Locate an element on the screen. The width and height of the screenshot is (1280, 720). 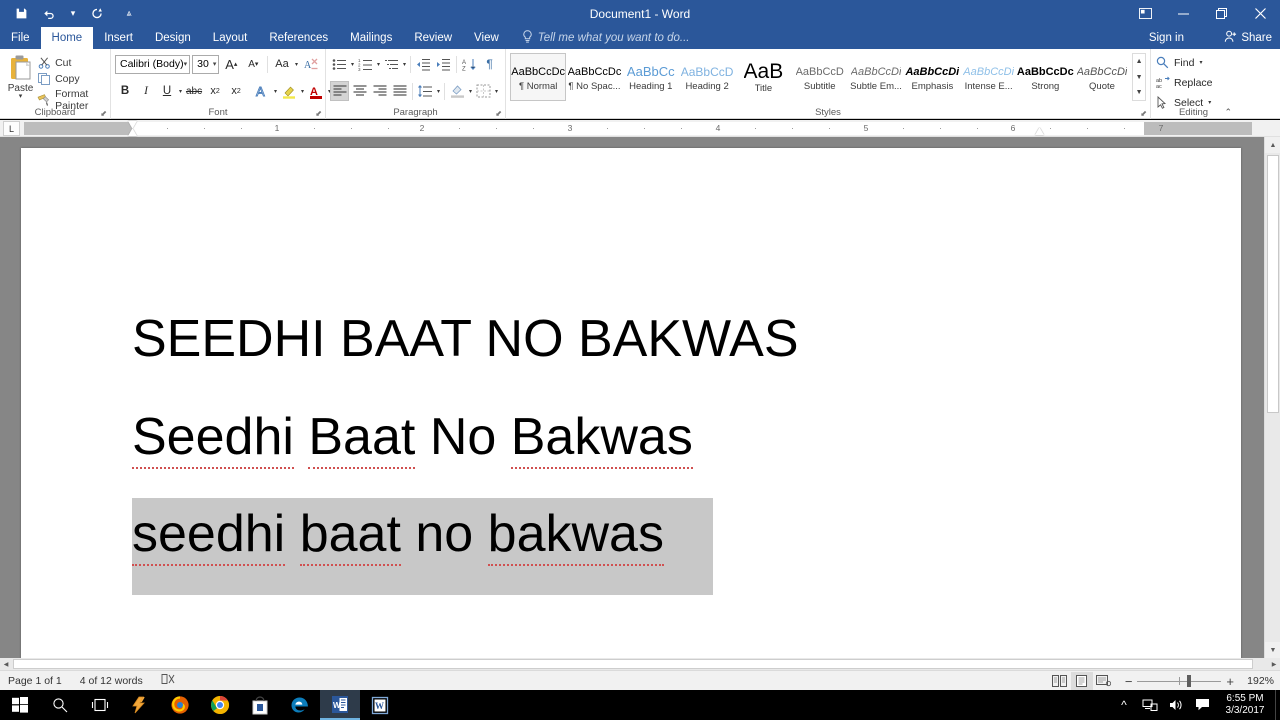
taskbar-app-wordpad: W is located at coordinates (380, 705).